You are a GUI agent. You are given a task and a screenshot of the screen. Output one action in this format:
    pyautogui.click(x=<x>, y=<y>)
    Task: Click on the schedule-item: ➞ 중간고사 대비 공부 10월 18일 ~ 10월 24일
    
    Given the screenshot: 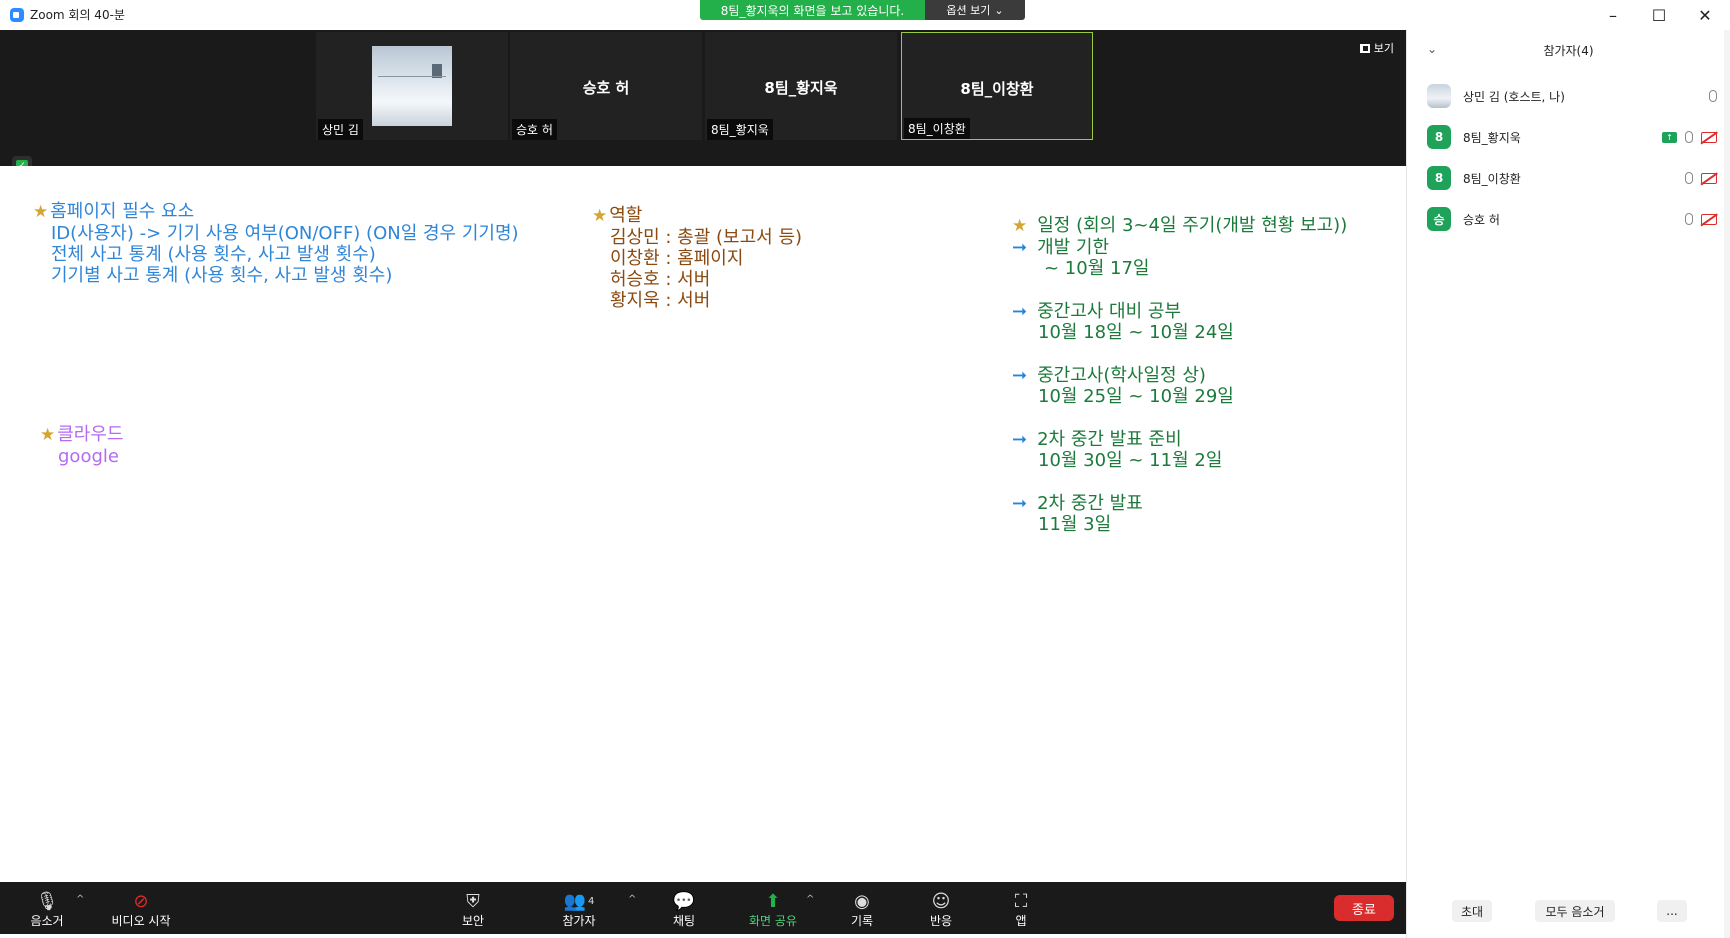 What is the action you would take?
    pyautogui.click(x=1179, y=322)
    